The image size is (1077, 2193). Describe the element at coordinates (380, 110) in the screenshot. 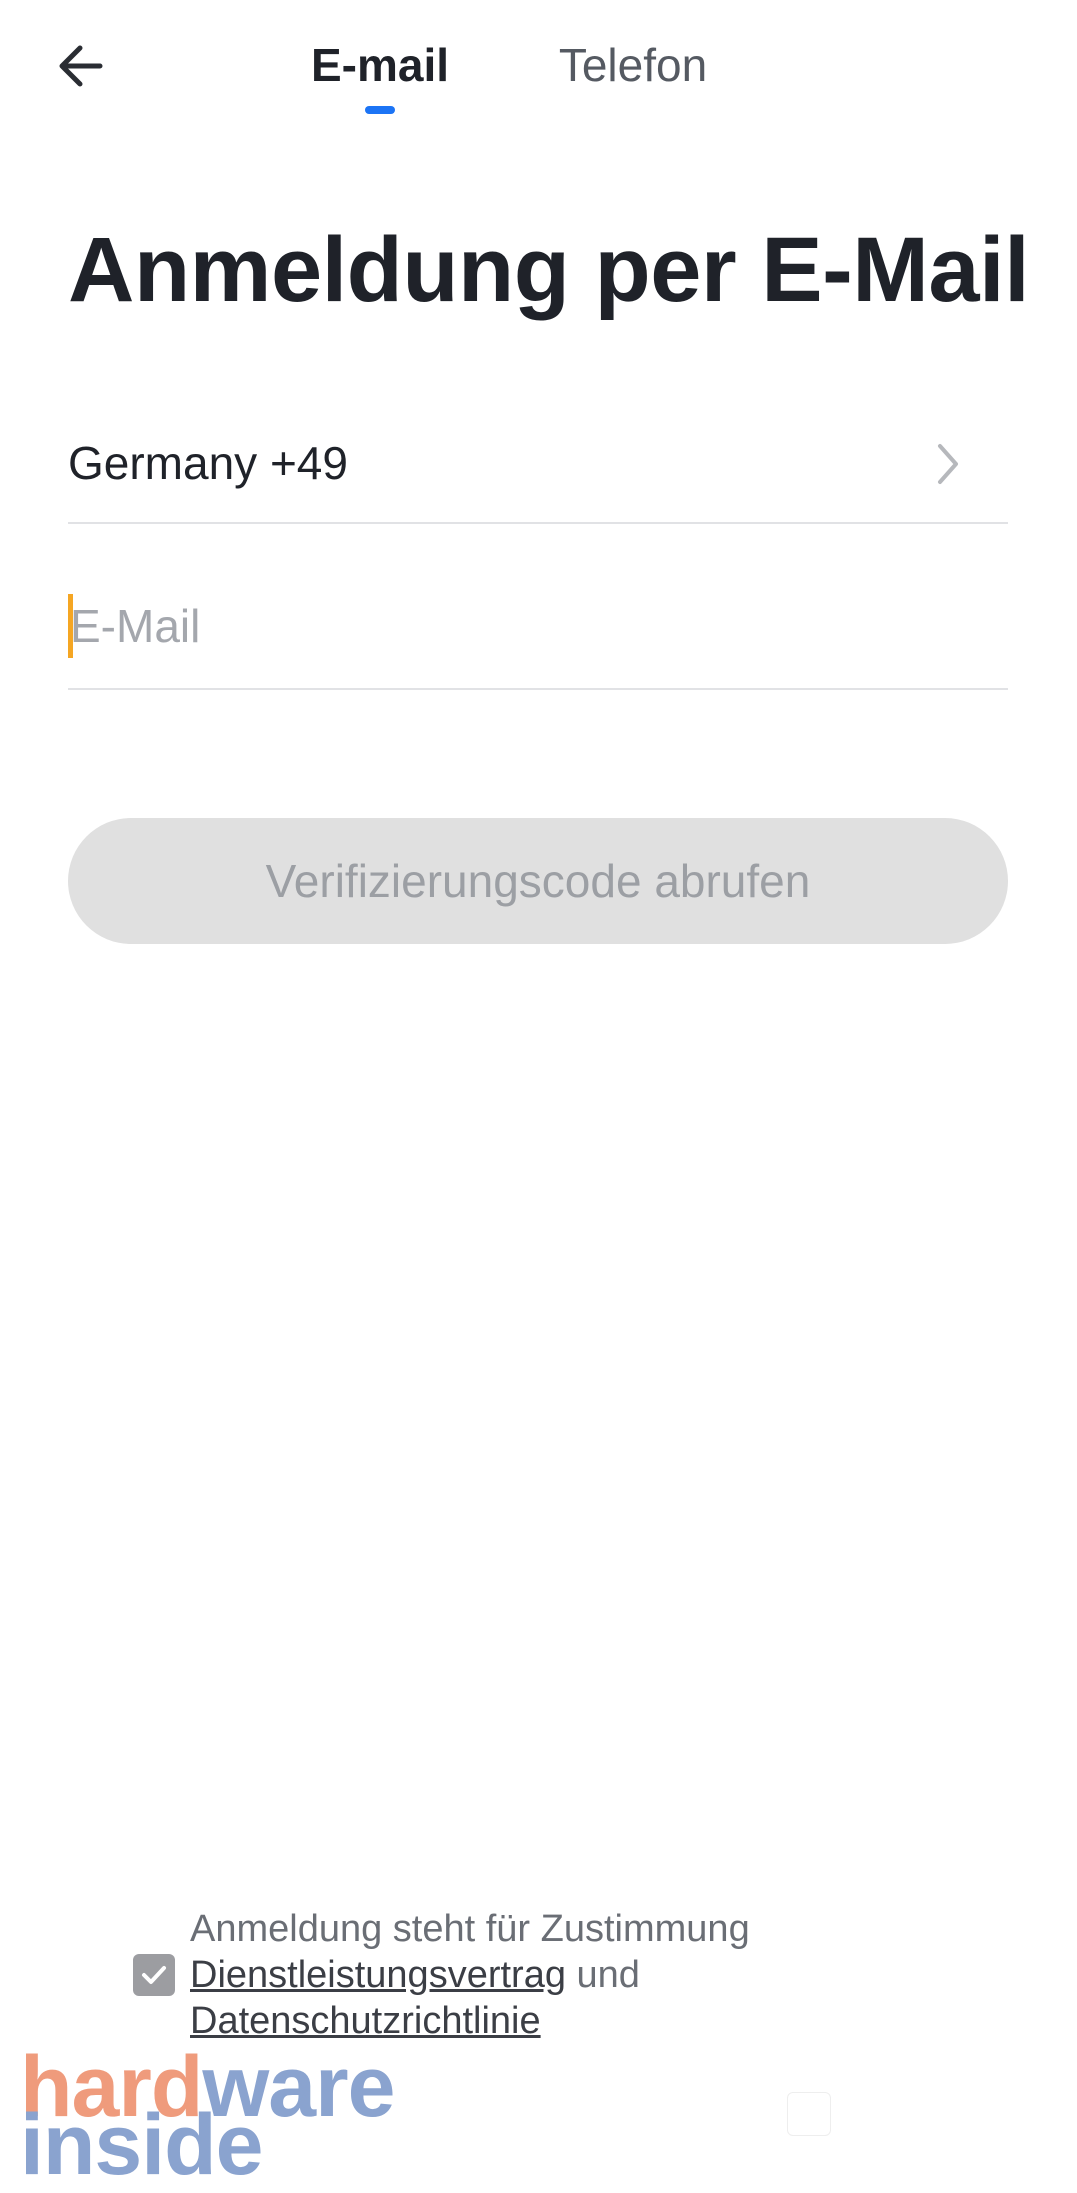

I see `active-tab-indicator` at that location.